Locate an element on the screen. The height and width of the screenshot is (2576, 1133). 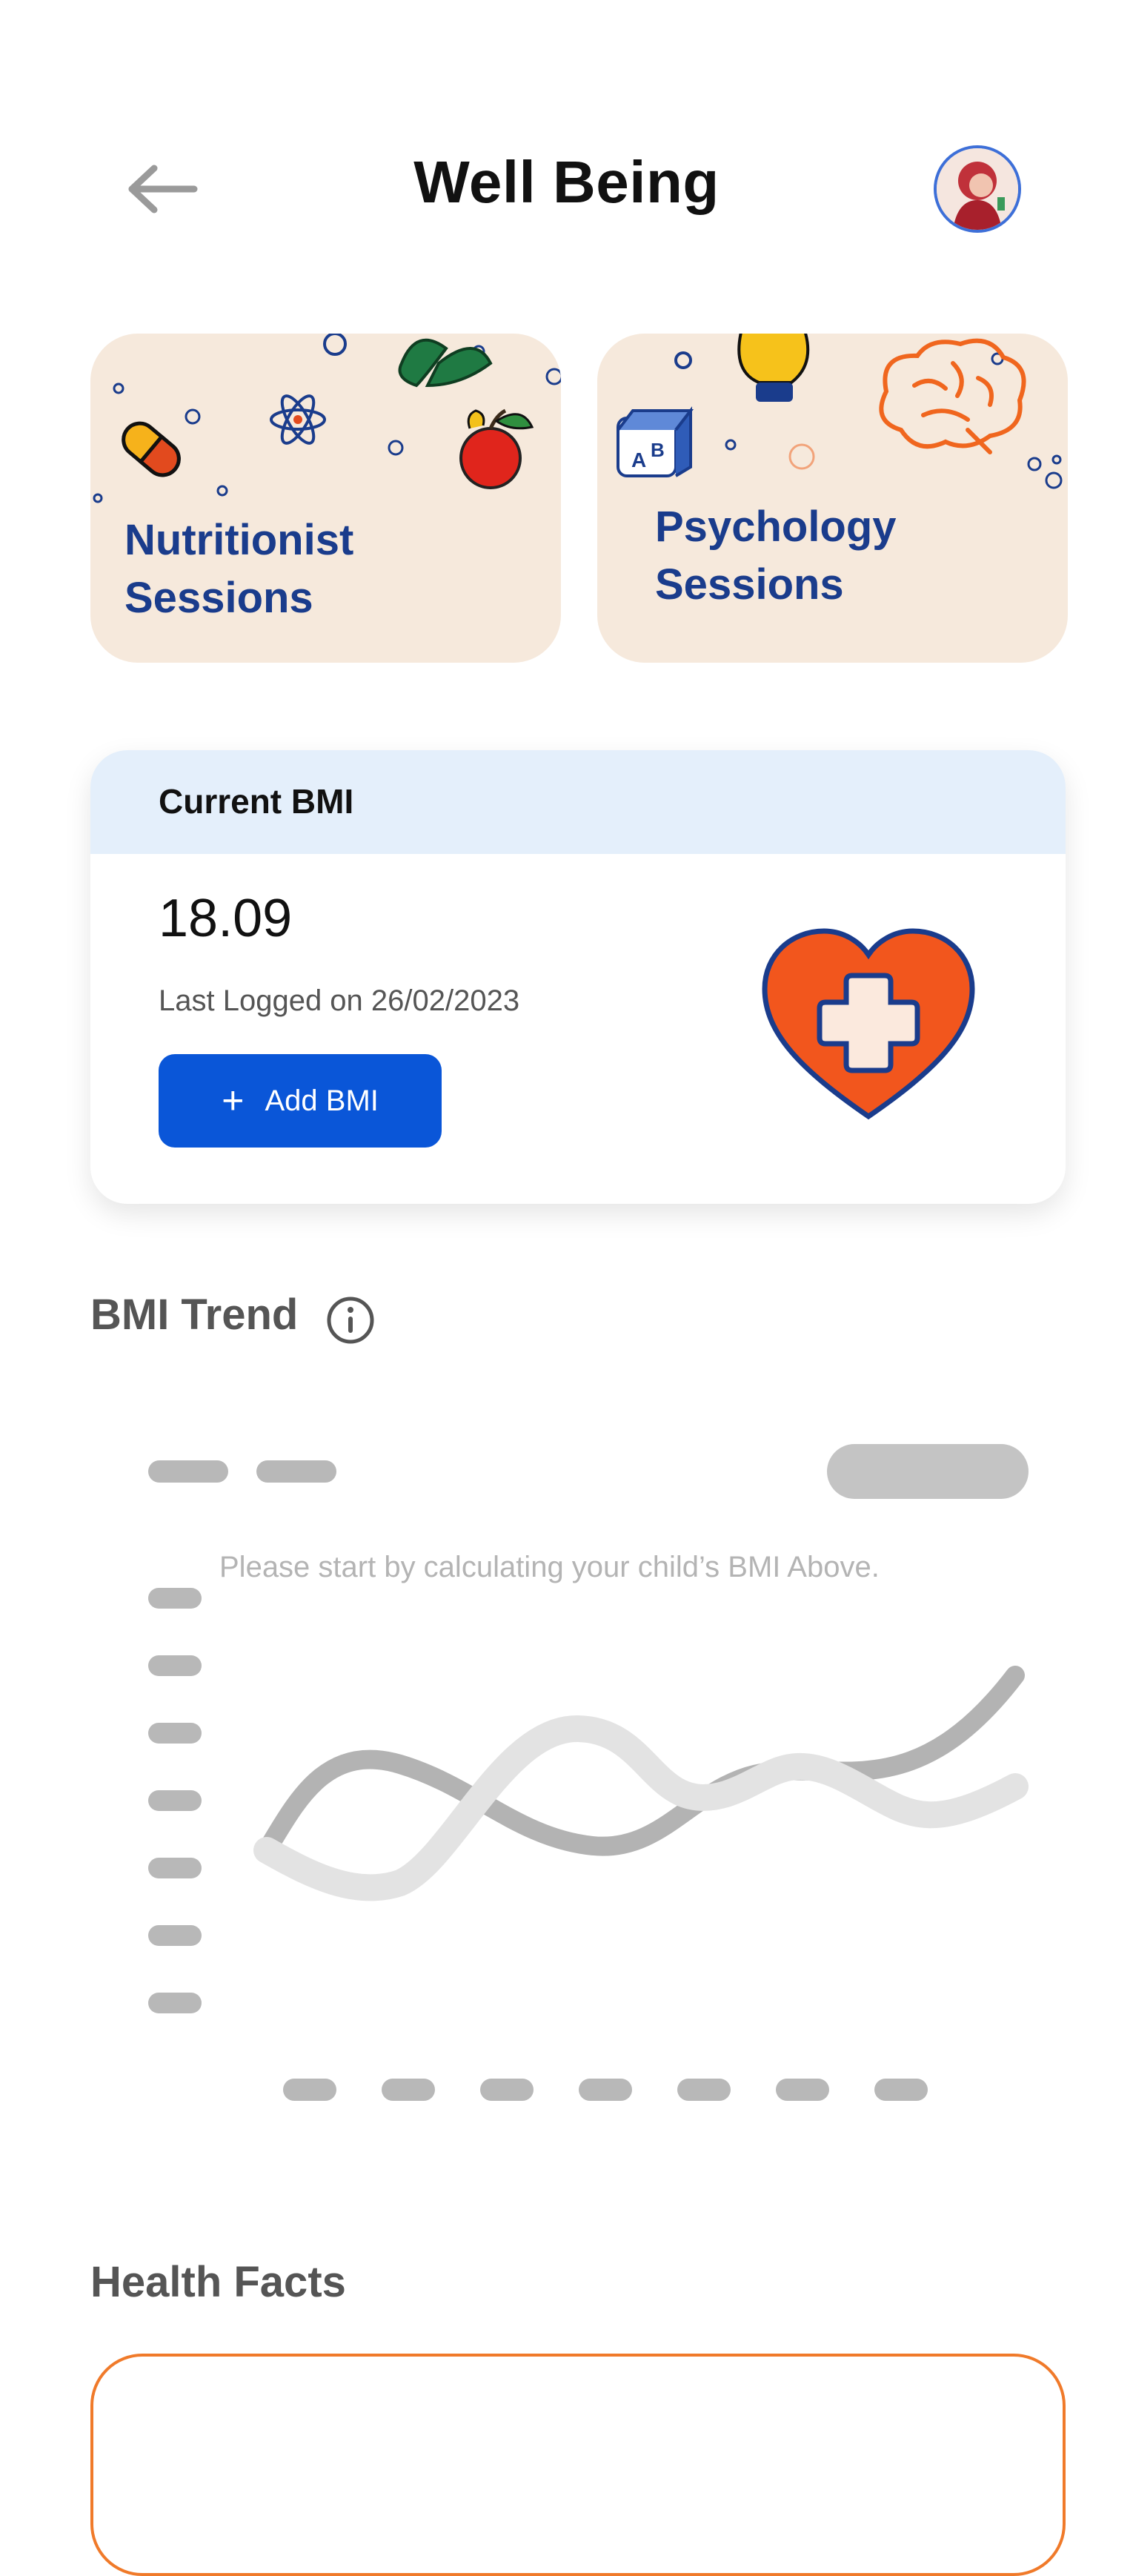
bmi-value: 18.09 is located at coordinates (226, 918).